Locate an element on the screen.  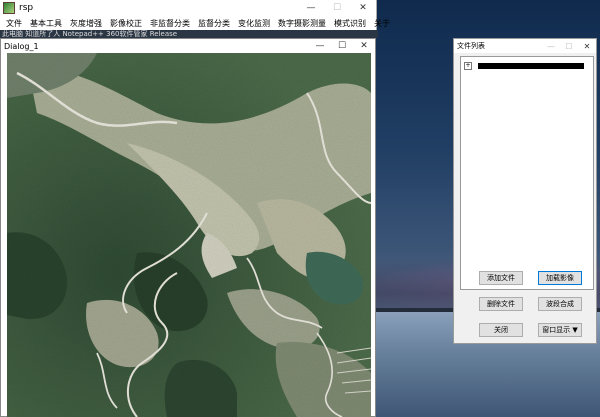
dialog1-titlebar: Dialog_1 — ☐ ✕ is located at coordinates (188, 46).